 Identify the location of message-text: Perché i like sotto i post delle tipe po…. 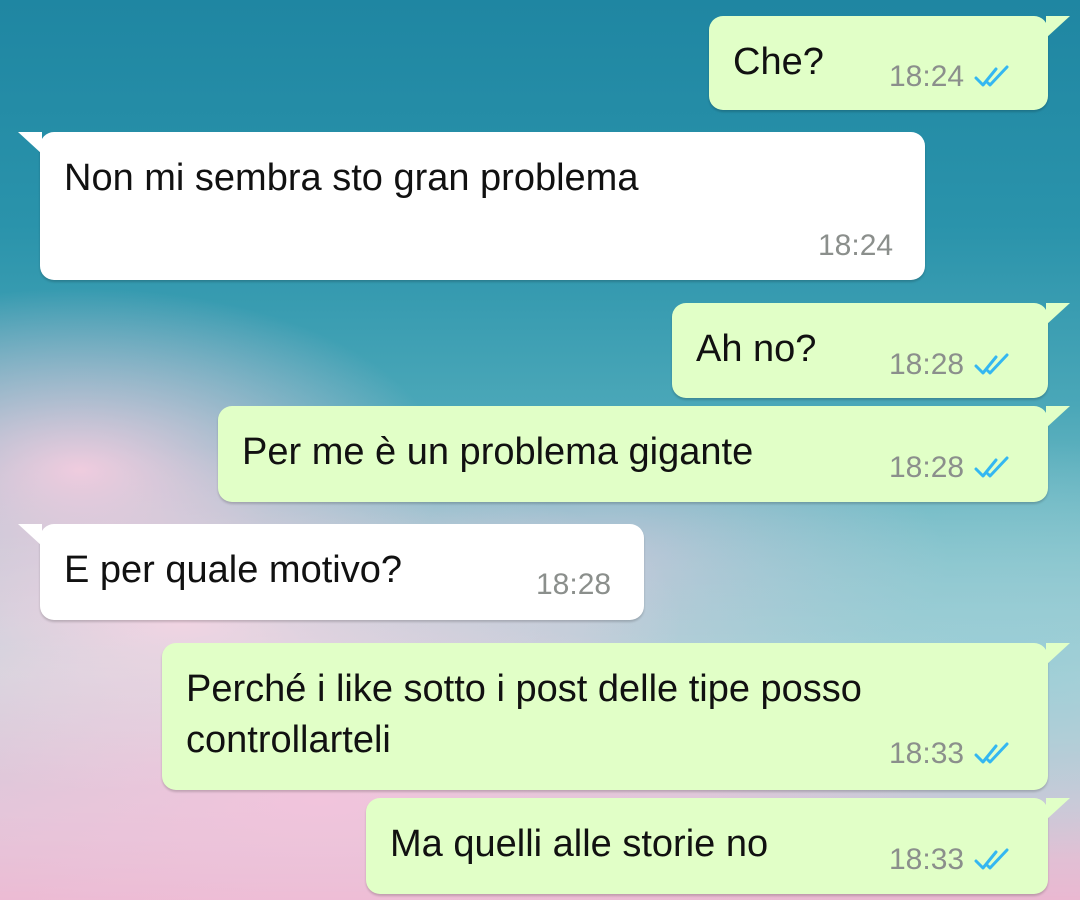
(524, 689).